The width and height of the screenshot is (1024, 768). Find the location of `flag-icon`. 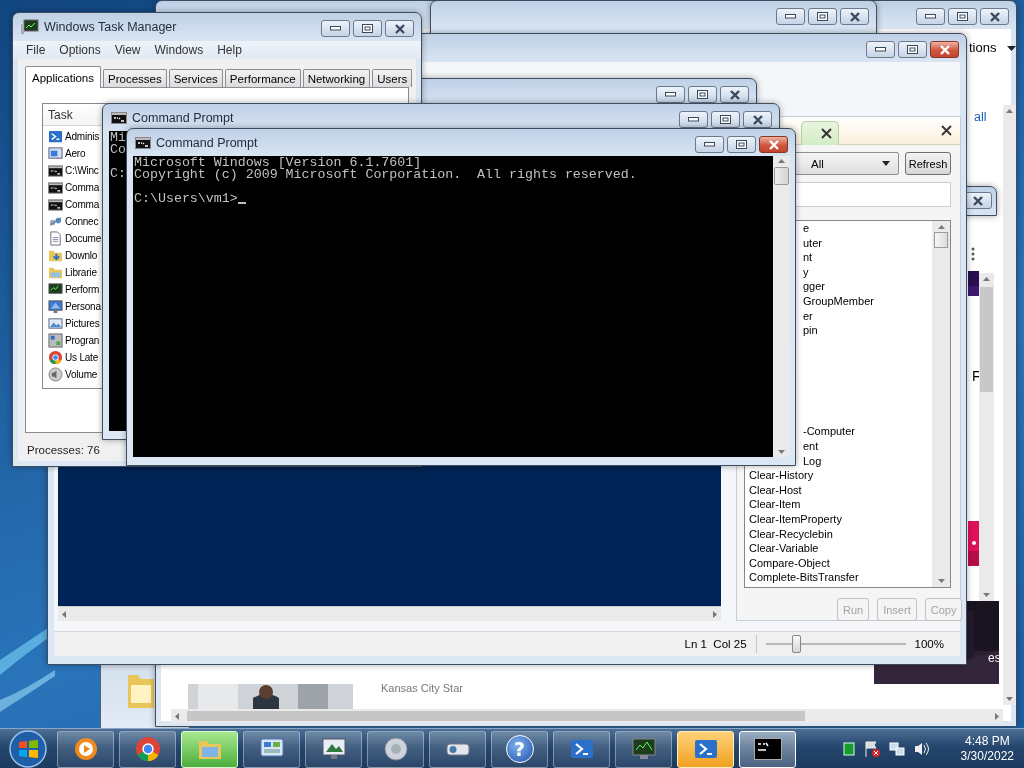

flag-icon is located at coordinates (871, 749).